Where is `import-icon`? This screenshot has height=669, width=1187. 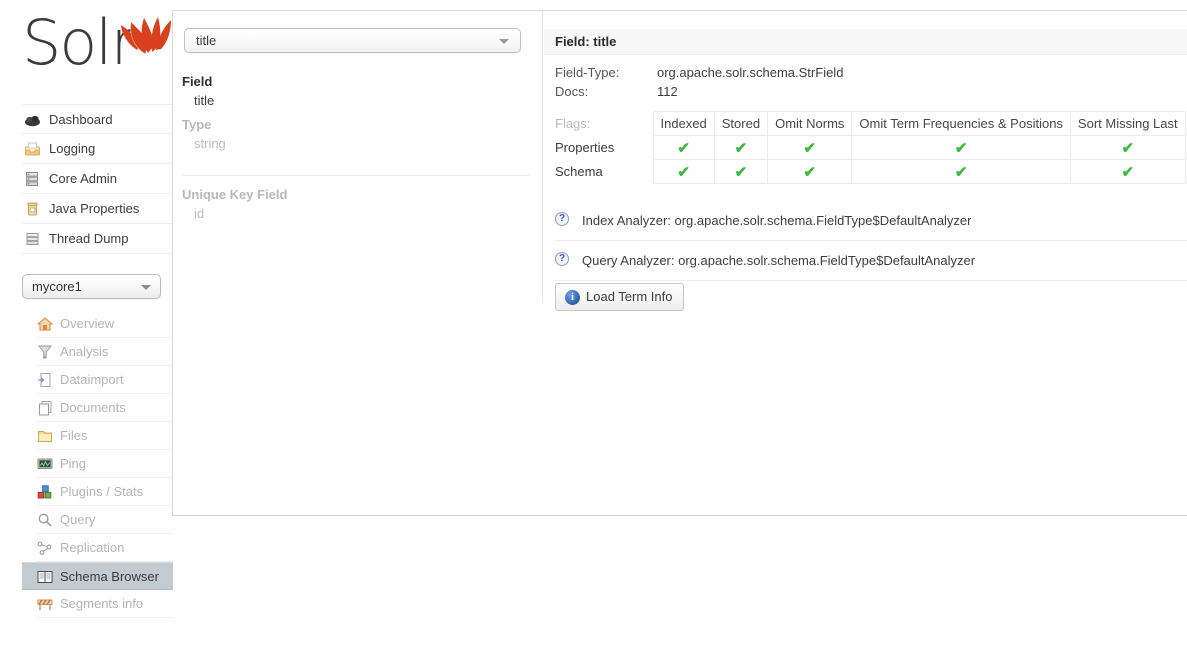 import-icon is located at coordinates (44, 380).